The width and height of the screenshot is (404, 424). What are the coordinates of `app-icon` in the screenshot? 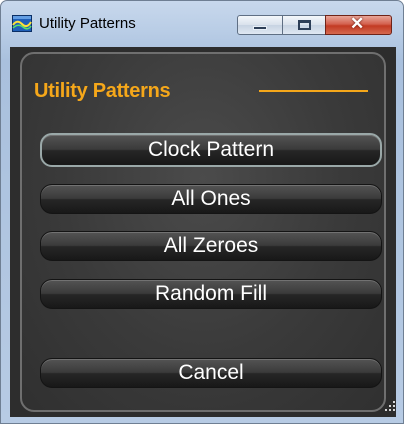 It's located at (22, 23).